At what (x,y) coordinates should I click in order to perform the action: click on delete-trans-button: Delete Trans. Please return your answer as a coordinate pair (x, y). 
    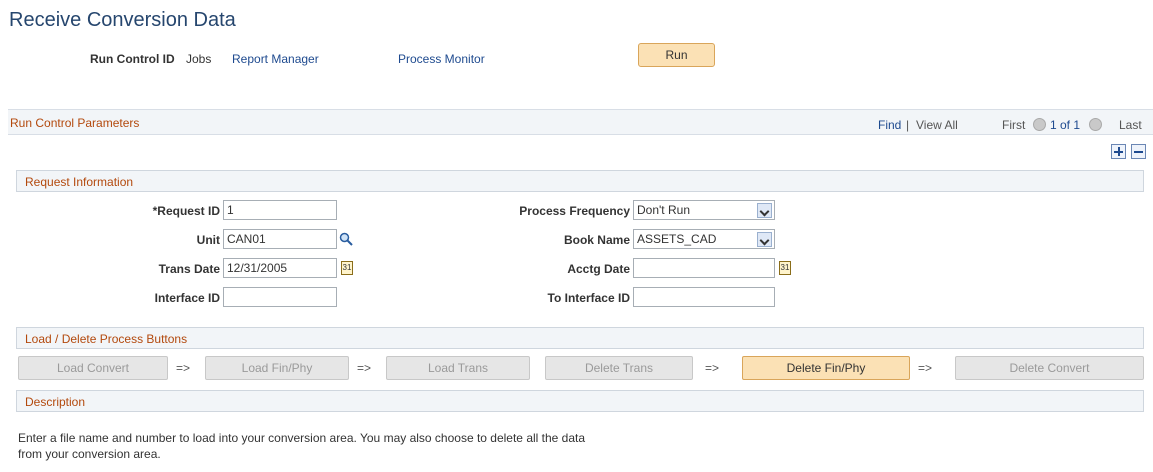
    Looking at the image, I should click on (619, 368).